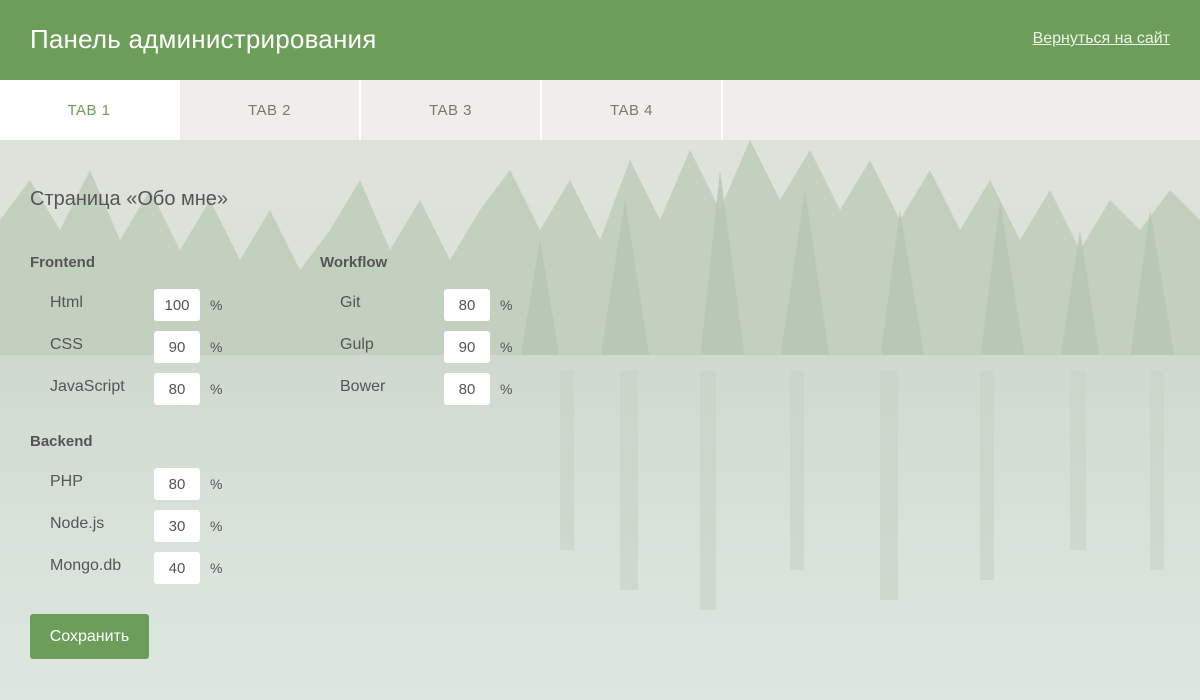  I want to click on skill-name-gulp: Gulp, so click(357, 344).